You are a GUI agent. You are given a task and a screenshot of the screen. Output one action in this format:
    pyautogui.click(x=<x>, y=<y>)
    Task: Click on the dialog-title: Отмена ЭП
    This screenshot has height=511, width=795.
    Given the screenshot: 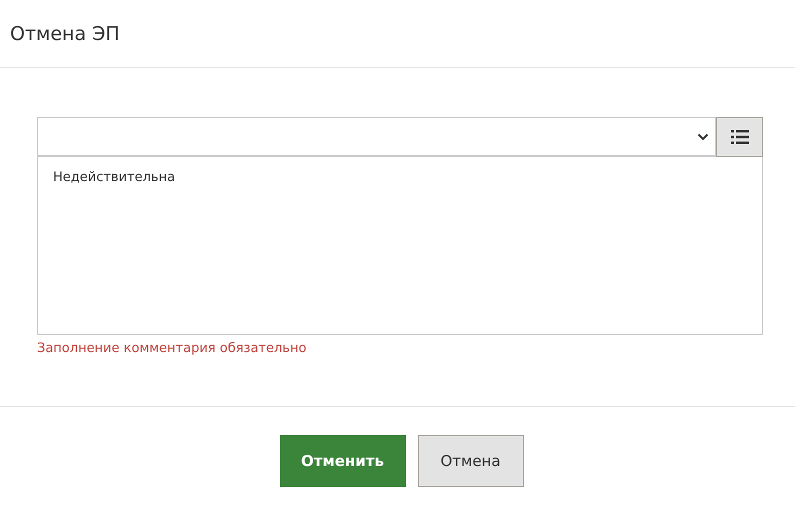 What is the action you would take?
    pyautogui.click(x=65, y=33)
    